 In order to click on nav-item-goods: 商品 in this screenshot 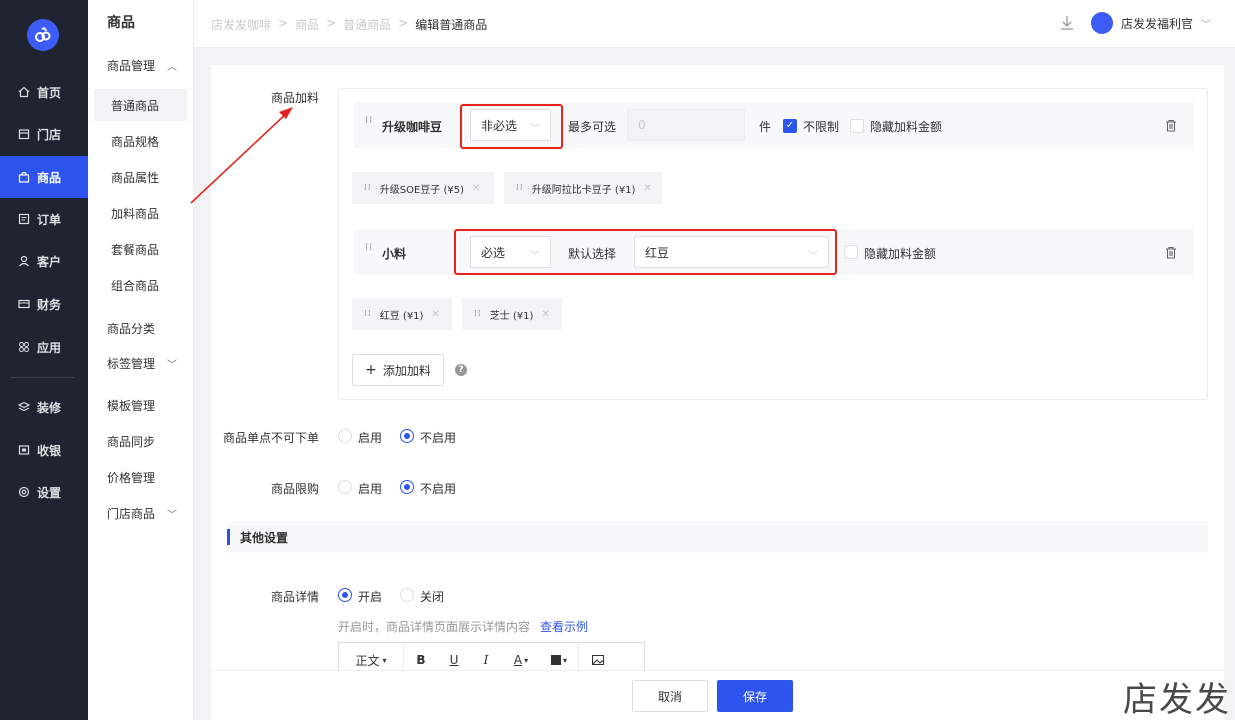, I will do `click(44, 177)`.